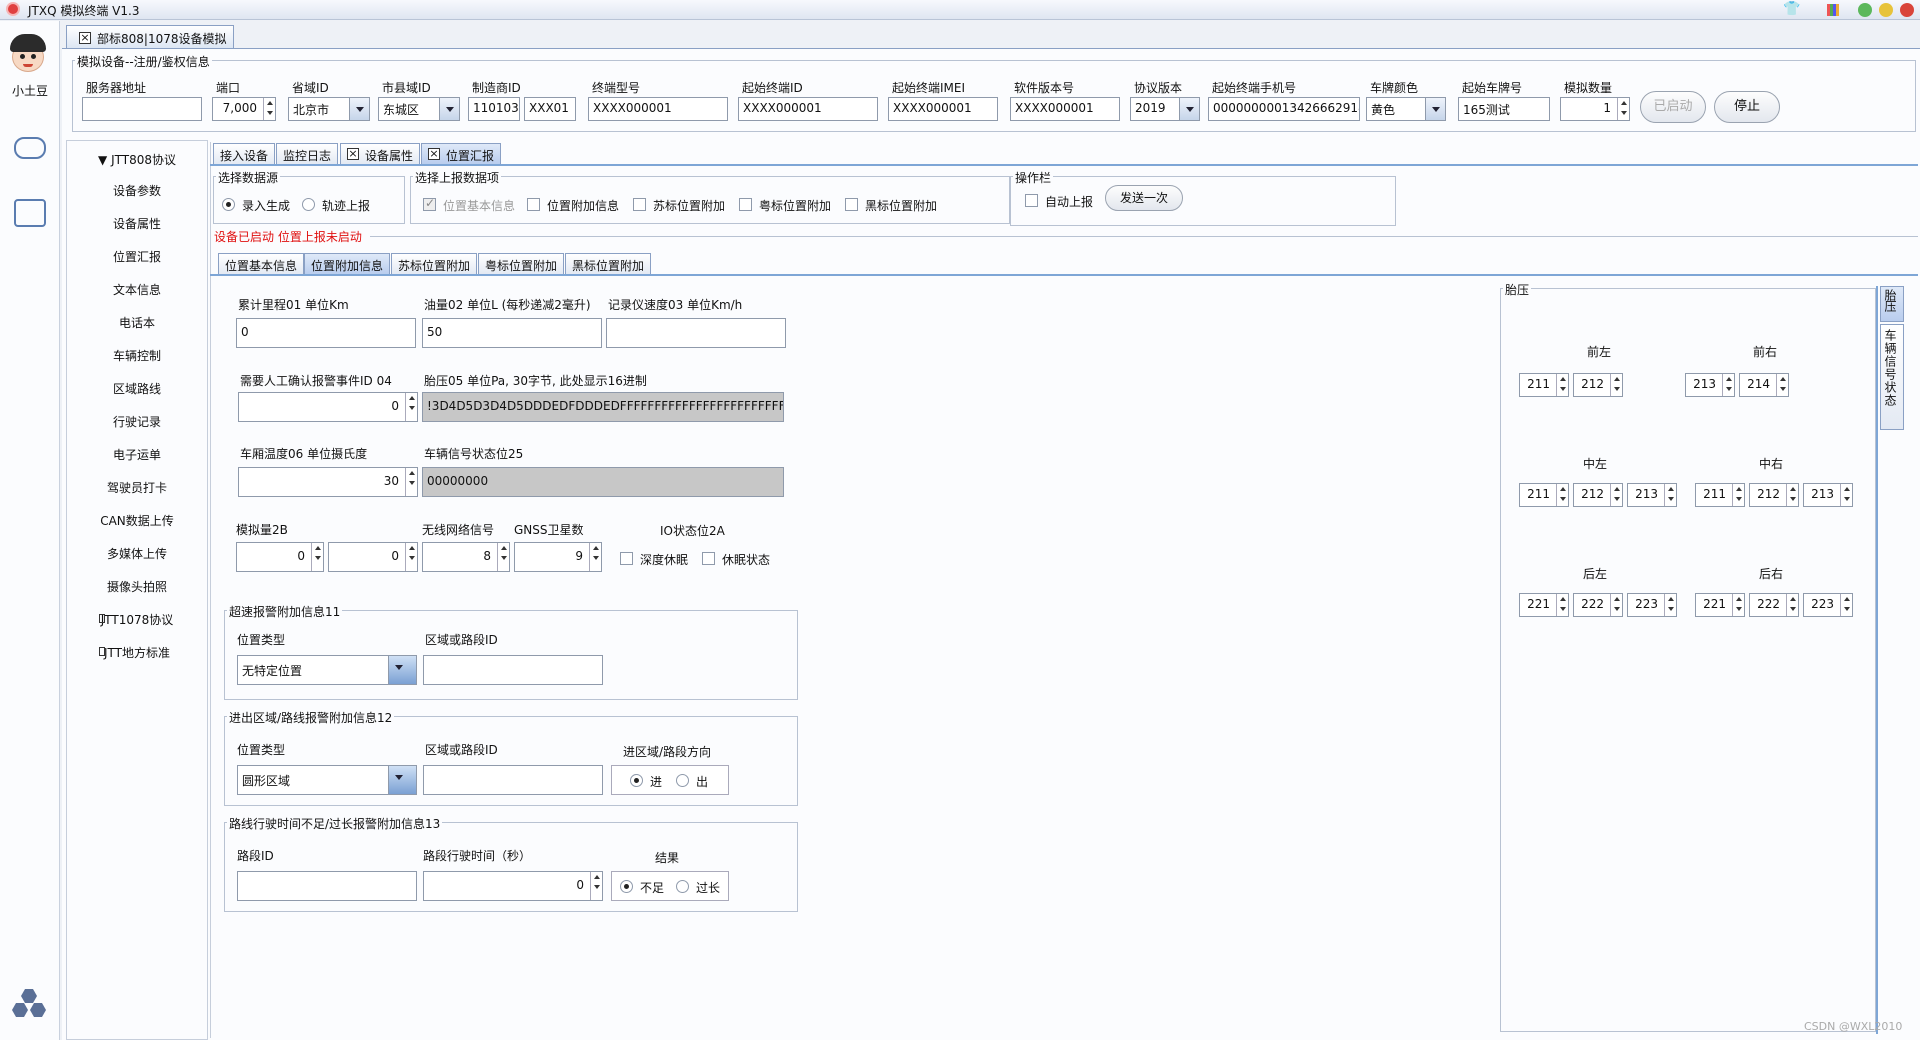  Describe the element at coordinates (150, 37) in the screenshot. I see `tab-device-sim: × 部标808|1078设备模拟` at that location.